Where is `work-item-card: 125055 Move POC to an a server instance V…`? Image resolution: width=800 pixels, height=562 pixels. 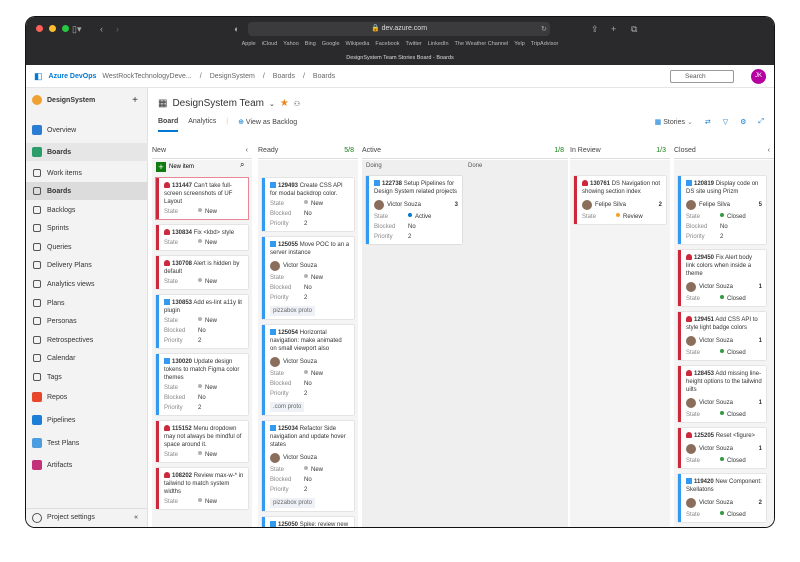 work-item-card: 125055 Move POC to an a server instance V… is located at coordinates (308, 278).